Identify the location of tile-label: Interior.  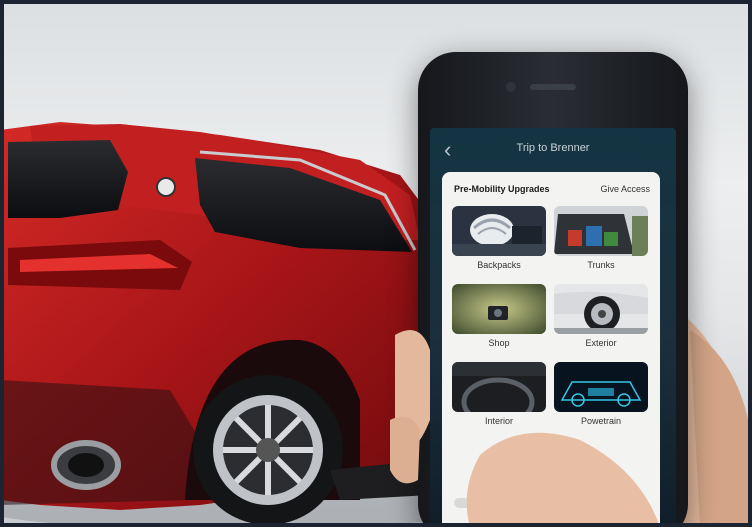
(498, 421).